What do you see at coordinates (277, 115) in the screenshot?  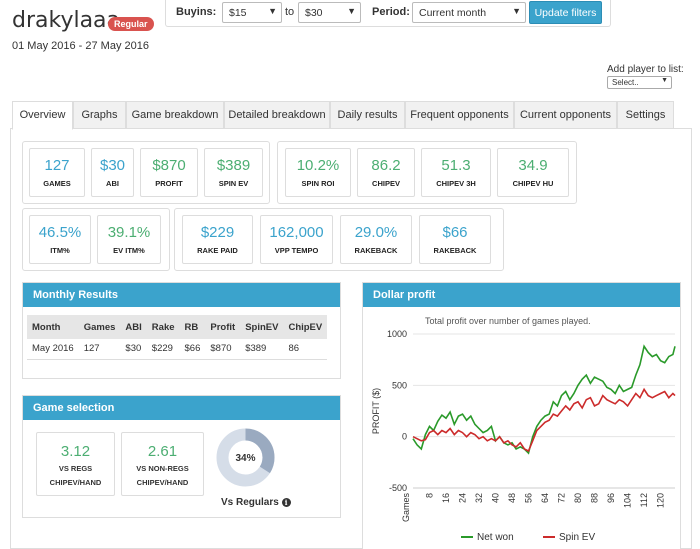 I see `tab-detailed-breakdown: Detailed breakdown` at bounding box center [277, 115].